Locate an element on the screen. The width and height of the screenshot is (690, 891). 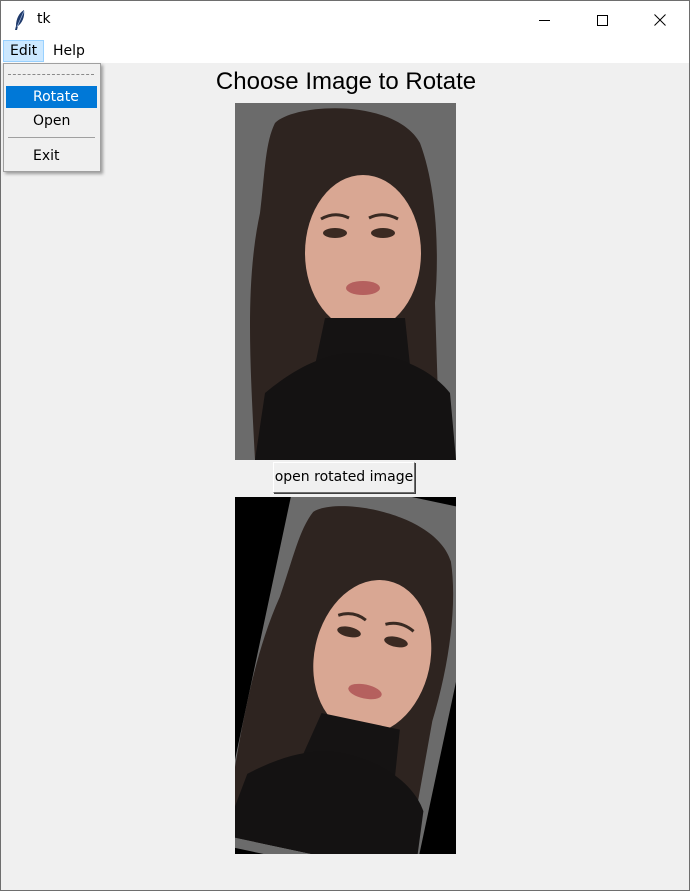
close-icon is located at coordinates (660, 20).